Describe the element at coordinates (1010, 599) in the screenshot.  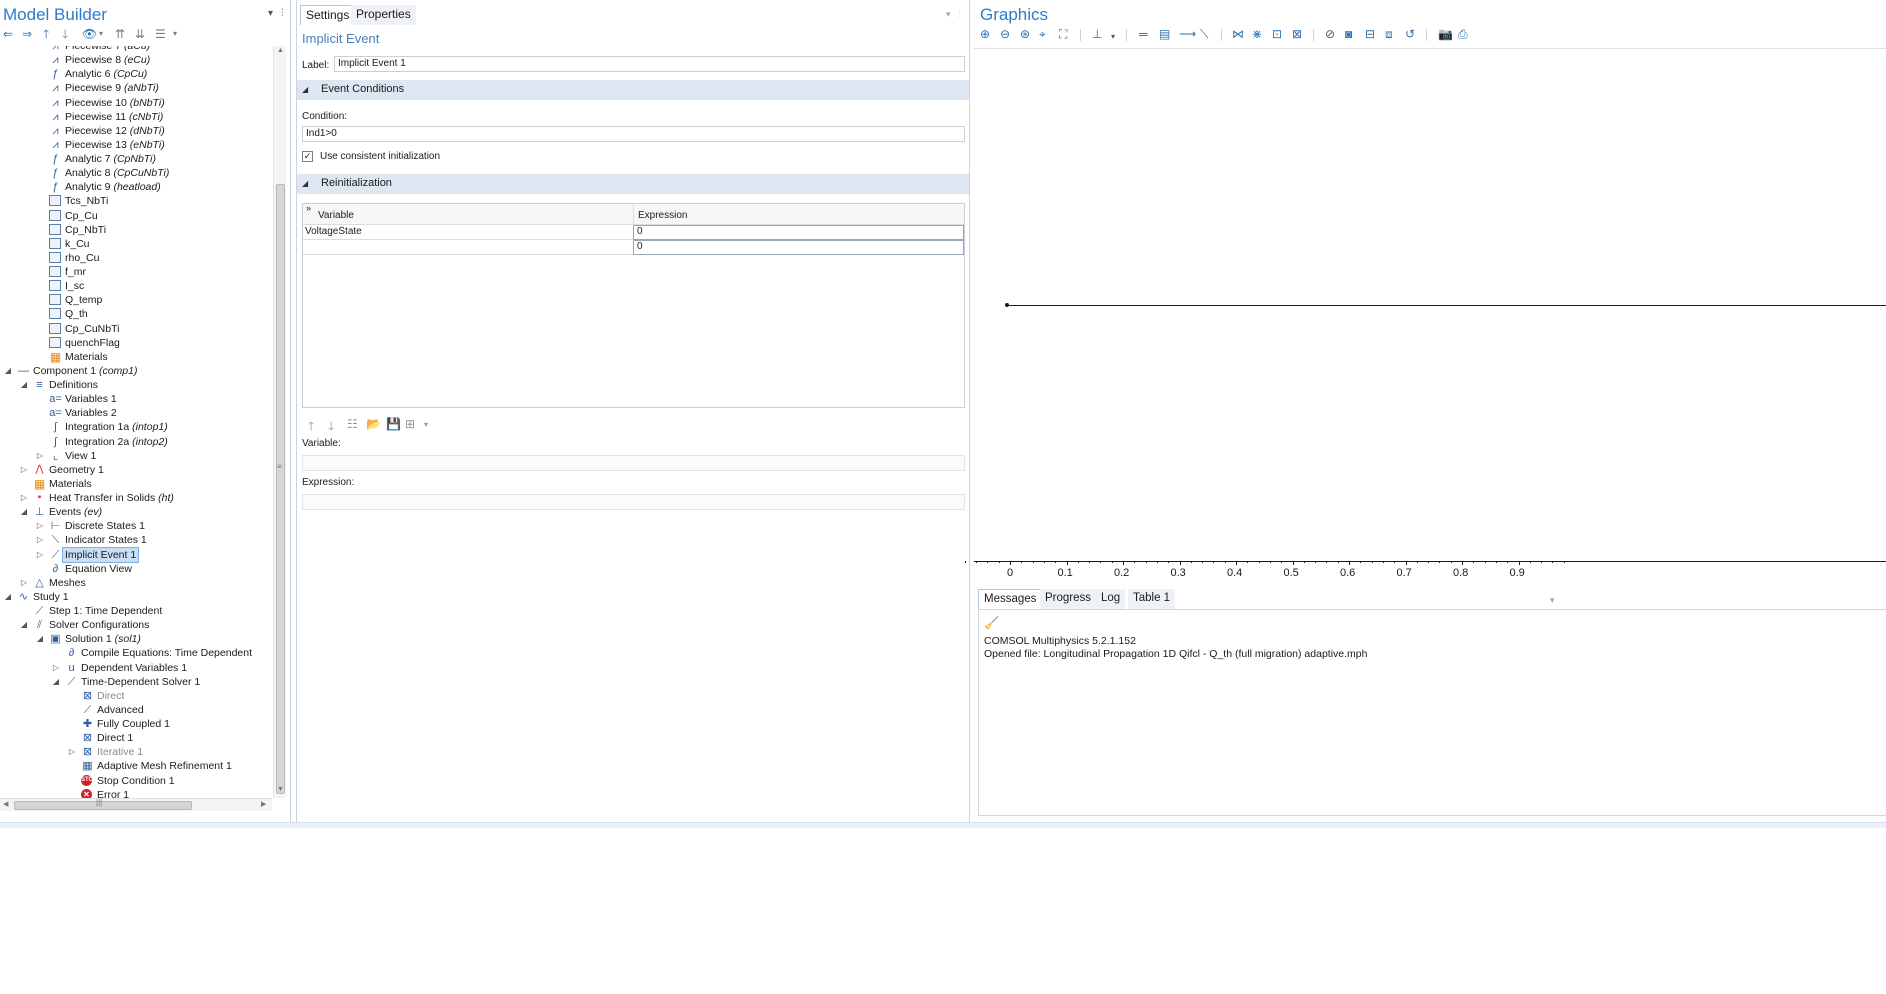
I see `tab-messages: Messages` at that location.